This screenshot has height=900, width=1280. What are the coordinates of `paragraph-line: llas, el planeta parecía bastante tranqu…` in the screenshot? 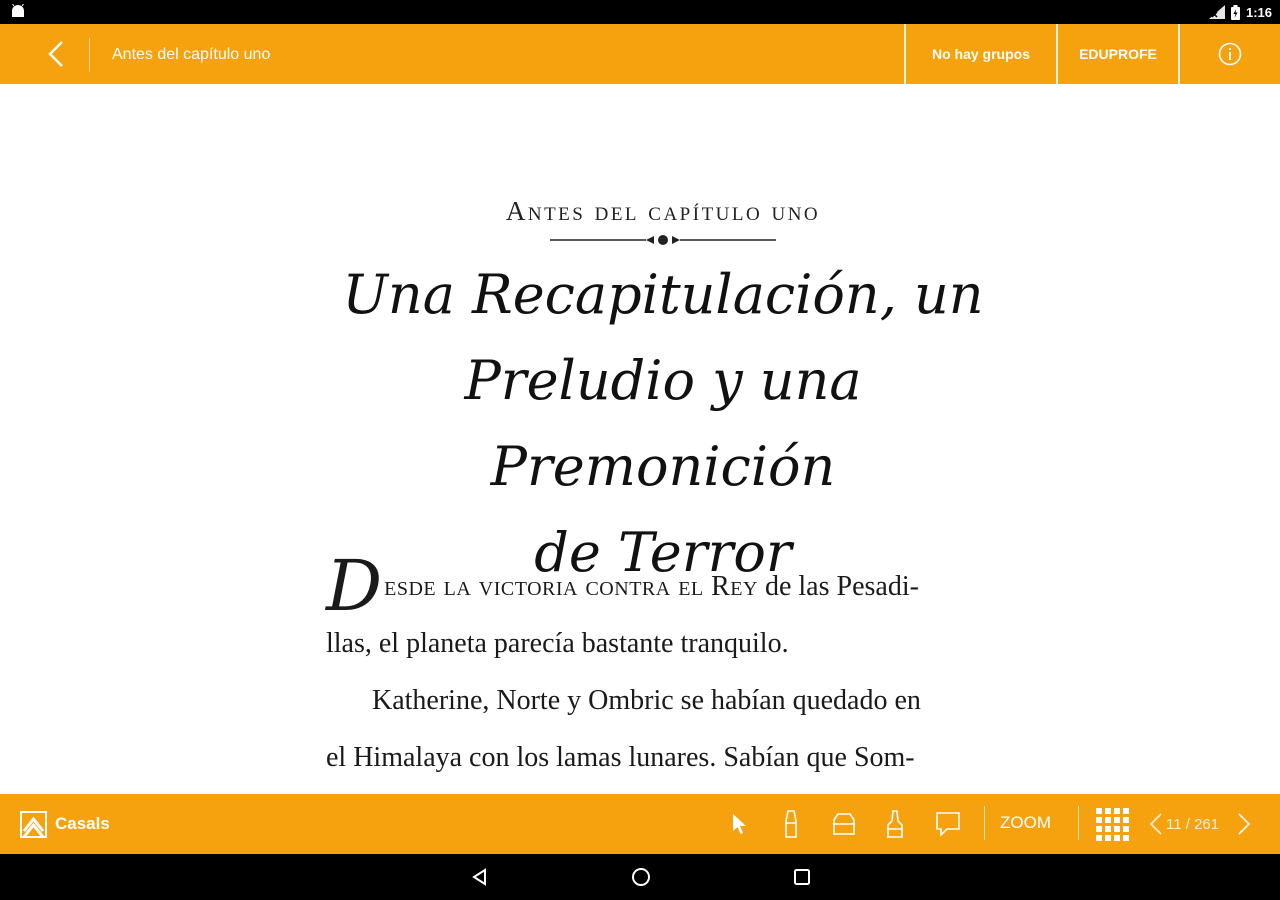 It's located at (557, 643).